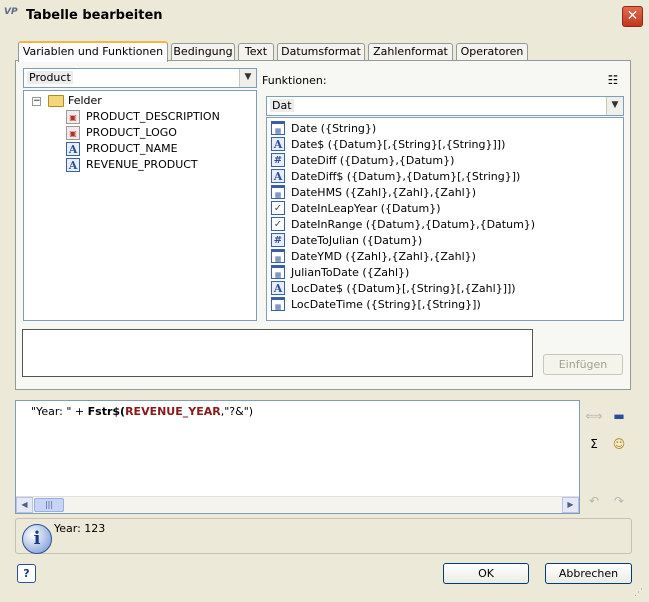  I want to click on tree-item: ▣ PRODUCT_DESCRIPTION, so click(158, 117).